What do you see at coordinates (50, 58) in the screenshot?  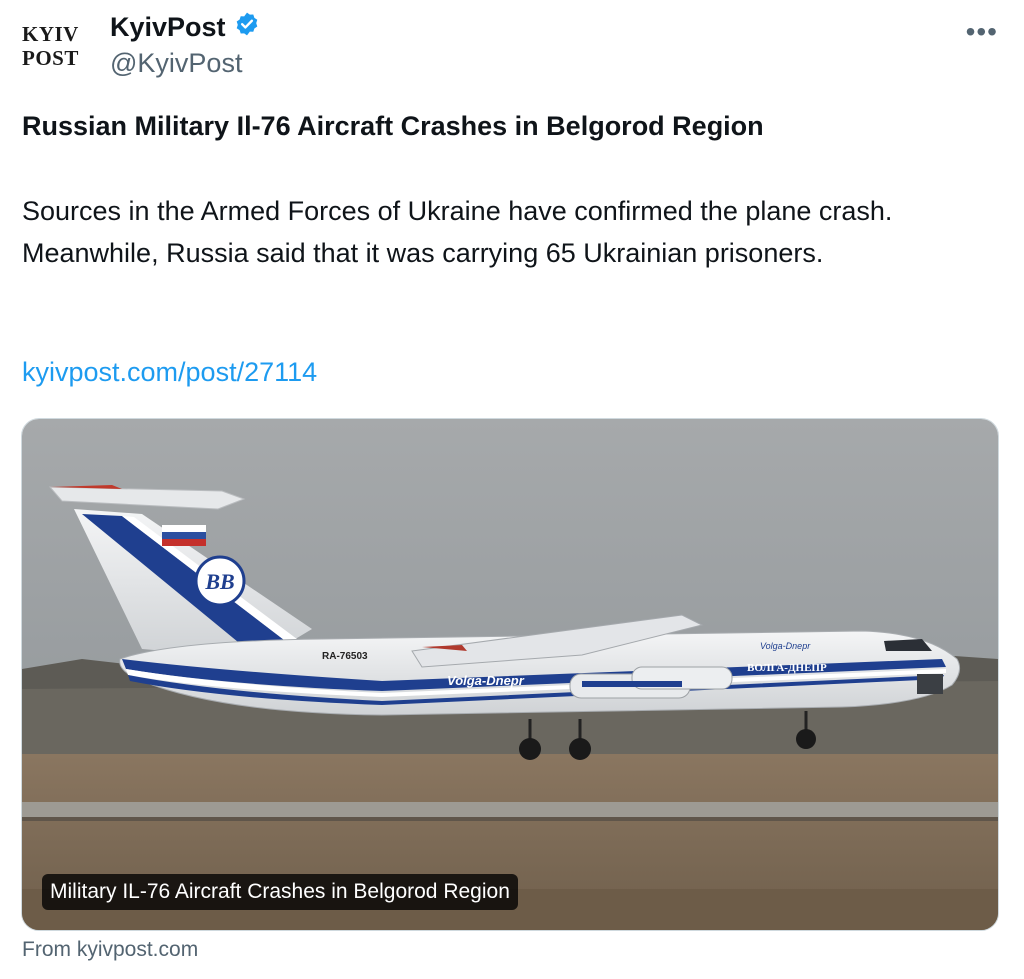 I see `logo-line-2: POST` at bounding box center [50, 58].